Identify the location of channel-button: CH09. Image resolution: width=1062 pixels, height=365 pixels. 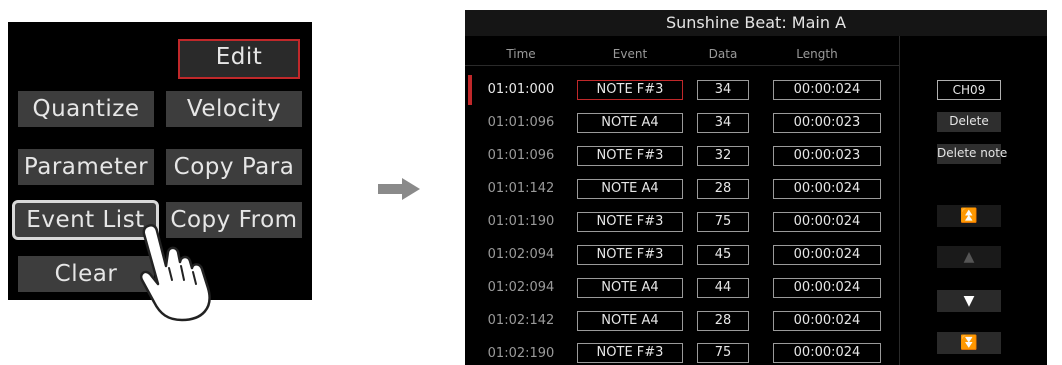
(969, 90).